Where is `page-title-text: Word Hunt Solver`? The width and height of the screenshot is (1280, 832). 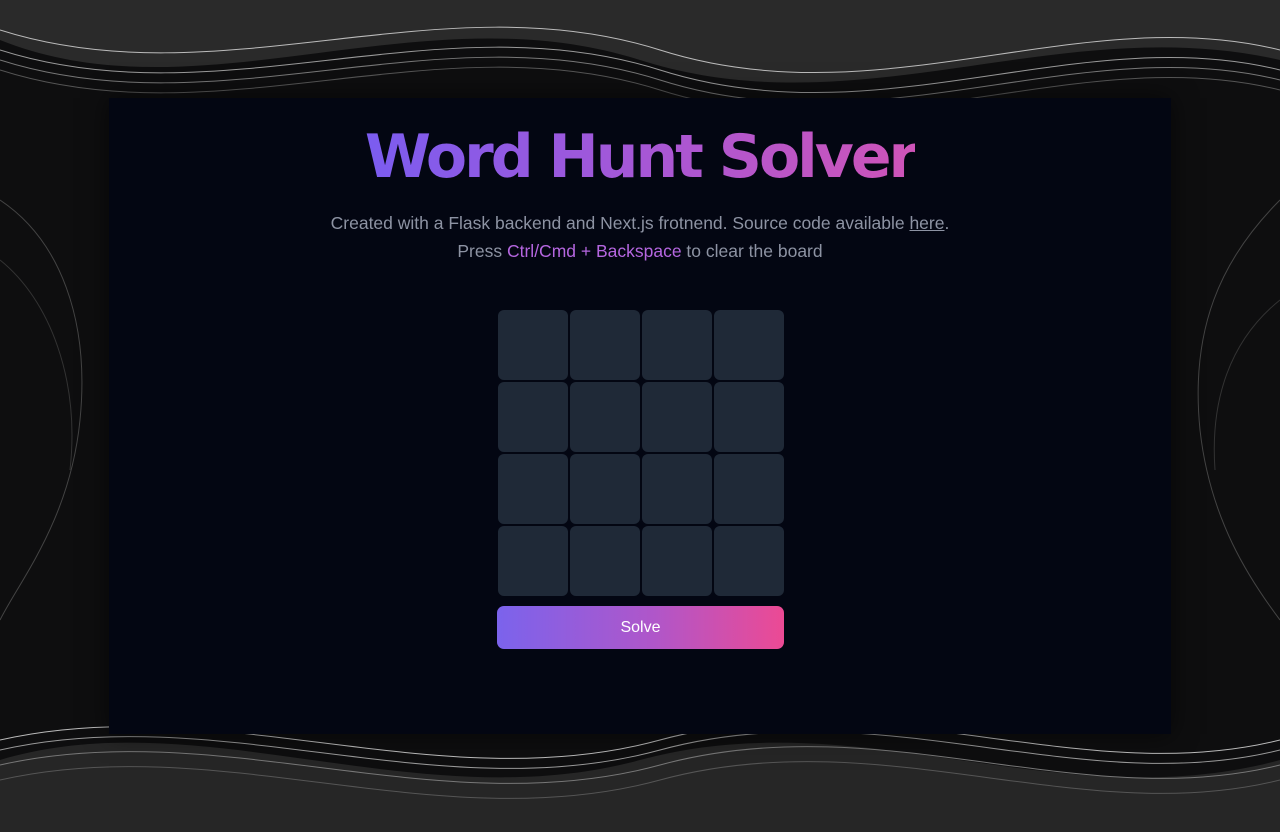 page-title-text: Word Hunt Solver is located at coordinates (641, 157).